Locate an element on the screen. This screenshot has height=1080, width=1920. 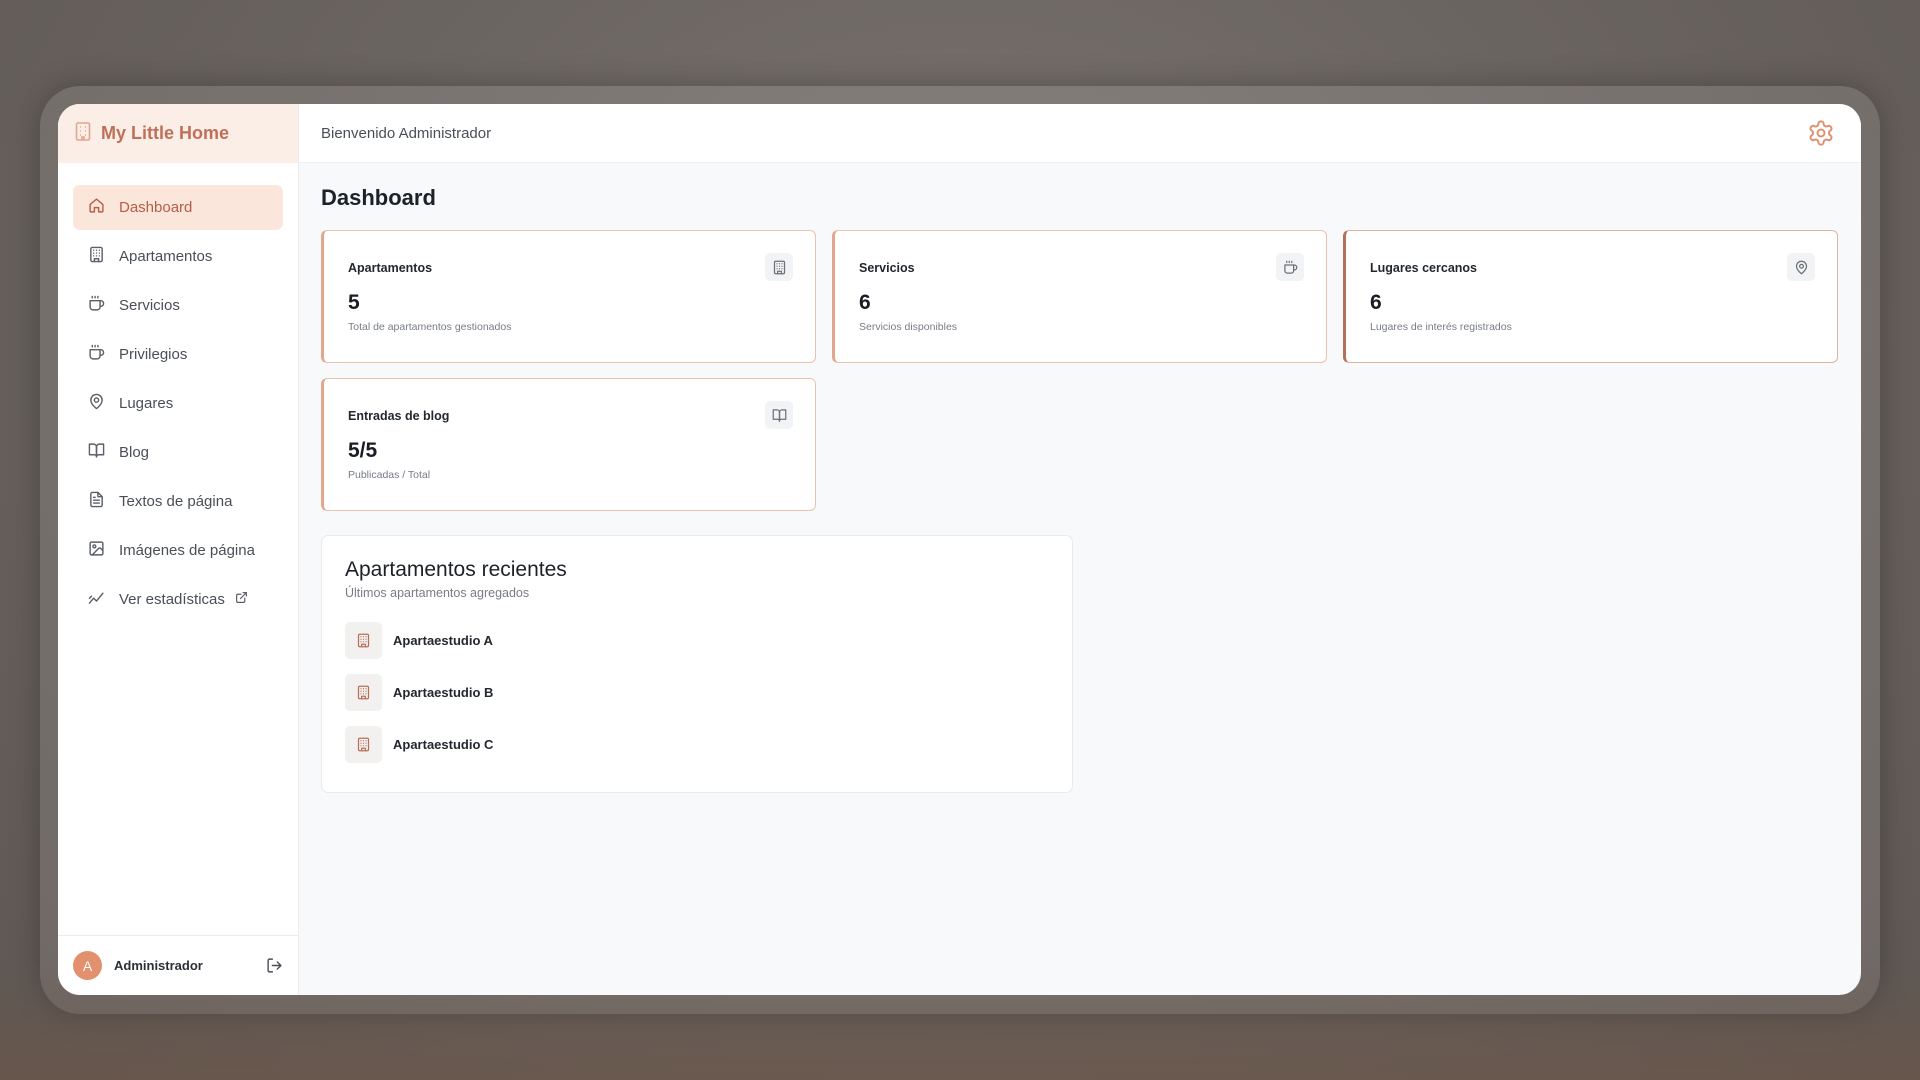
brand-header: My Little Home is located at coordinates (178, 133).